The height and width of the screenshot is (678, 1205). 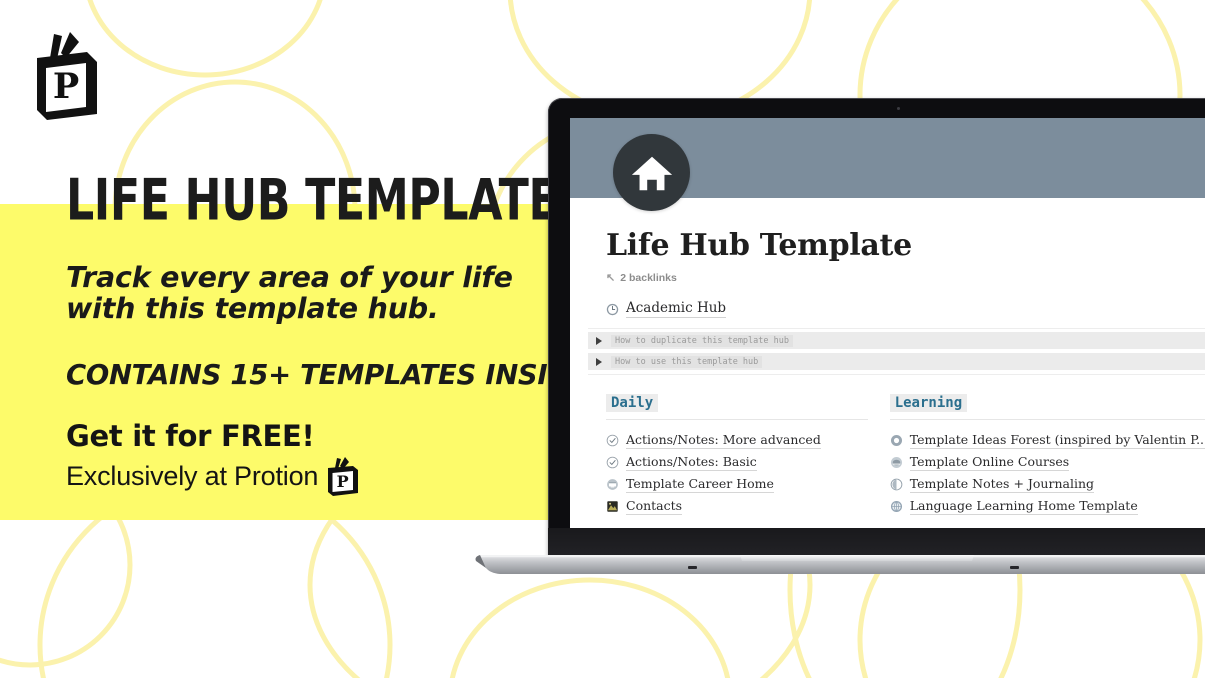 I want to click on toggle-duplicate-hub: How to duplicate this template hub, so click(x=896, y=340).